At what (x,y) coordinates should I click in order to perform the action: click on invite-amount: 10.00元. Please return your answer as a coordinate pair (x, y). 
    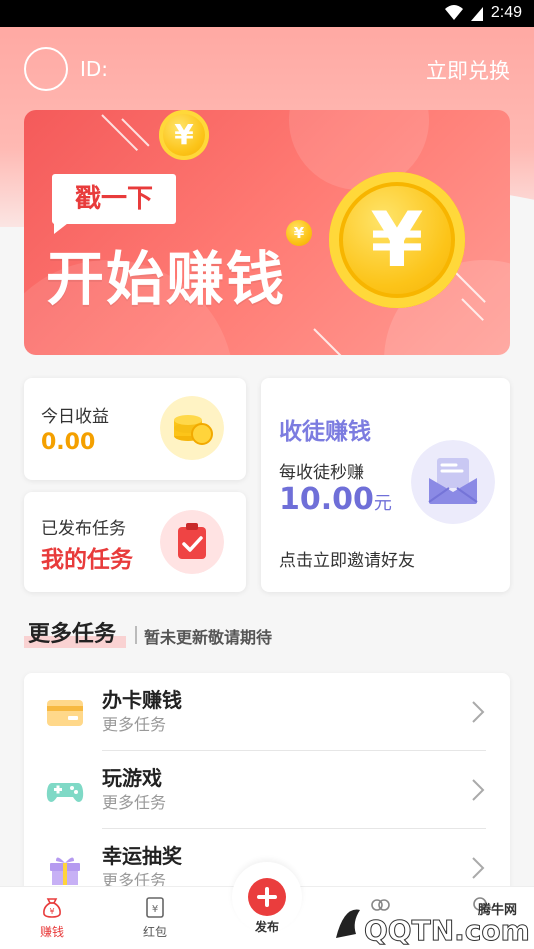
    Looking at the image, I should click on (335, 499).